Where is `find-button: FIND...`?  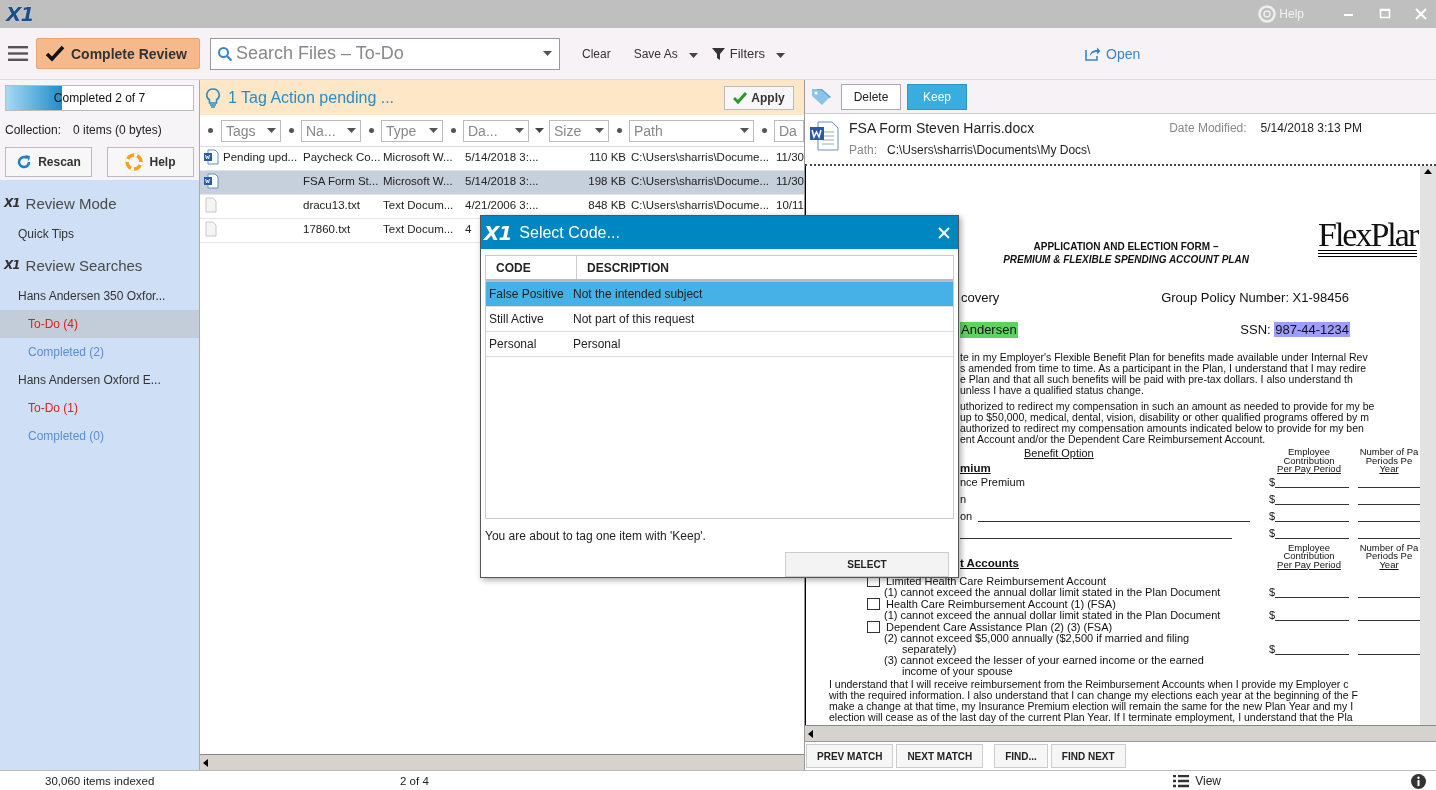
find-button: FIND... is located at coordinates (1021, 756).